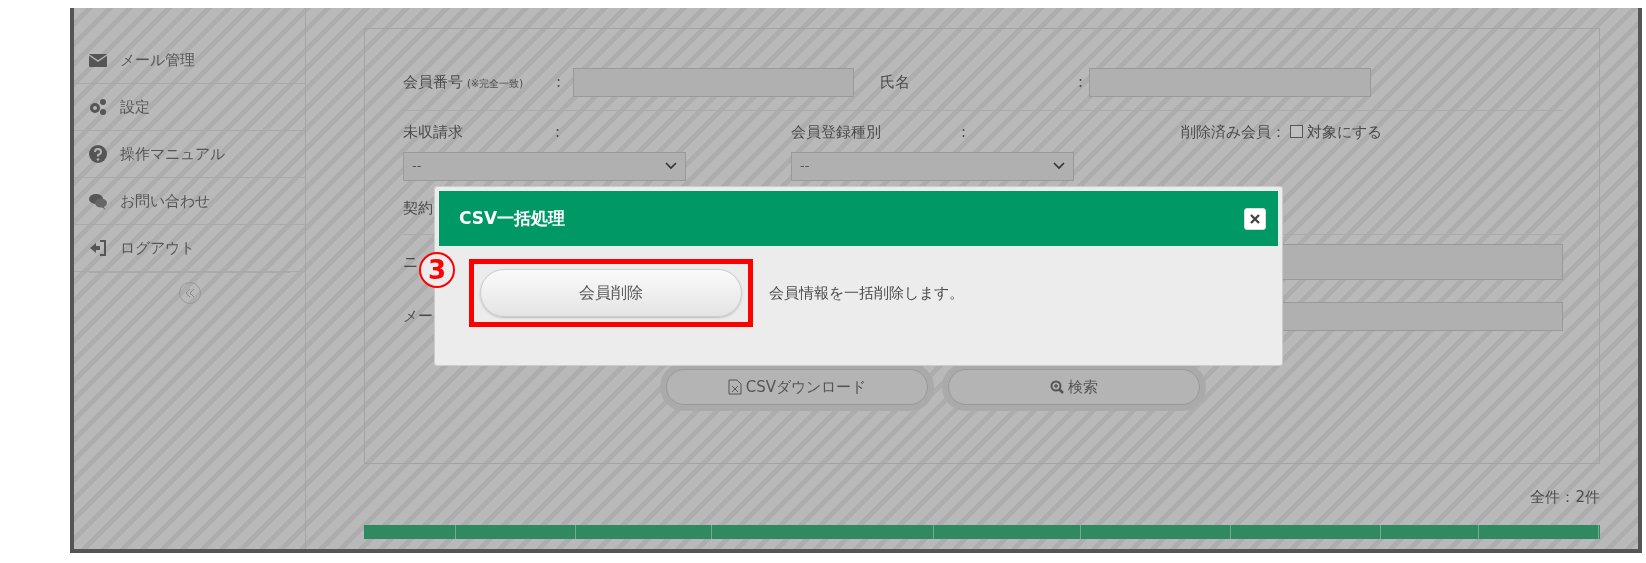 The height and width of the screenshot is (563, 1646). Describe the element at coordinates (98, 201) in the screenshot. I see `chat-icon` at that location.